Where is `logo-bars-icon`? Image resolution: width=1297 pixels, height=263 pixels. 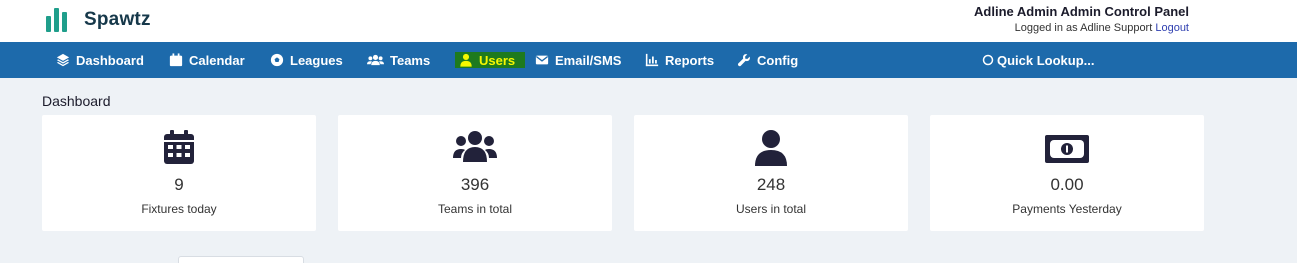
logo-bars-icon is located at coordinates (61, 20).